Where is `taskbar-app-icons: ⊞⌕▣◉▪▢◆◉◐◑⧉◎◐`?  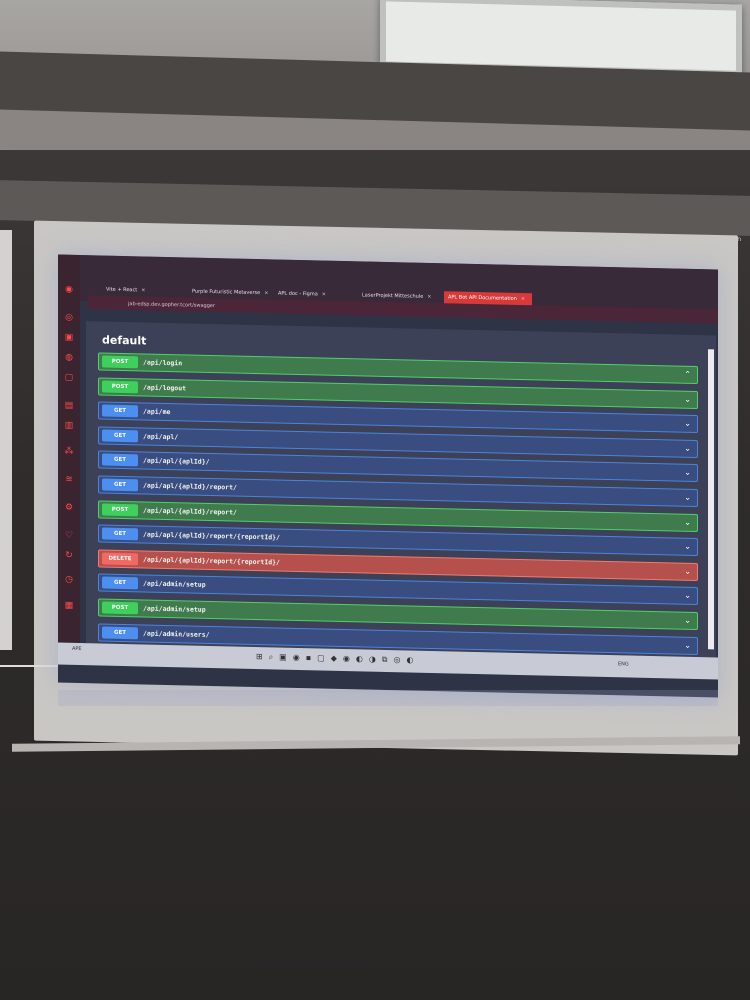
taskbar-app-icons: ⊞⌕▣◉▪▢◆◉◐◑⧉◎◐ is located at coordinates (337, 659).